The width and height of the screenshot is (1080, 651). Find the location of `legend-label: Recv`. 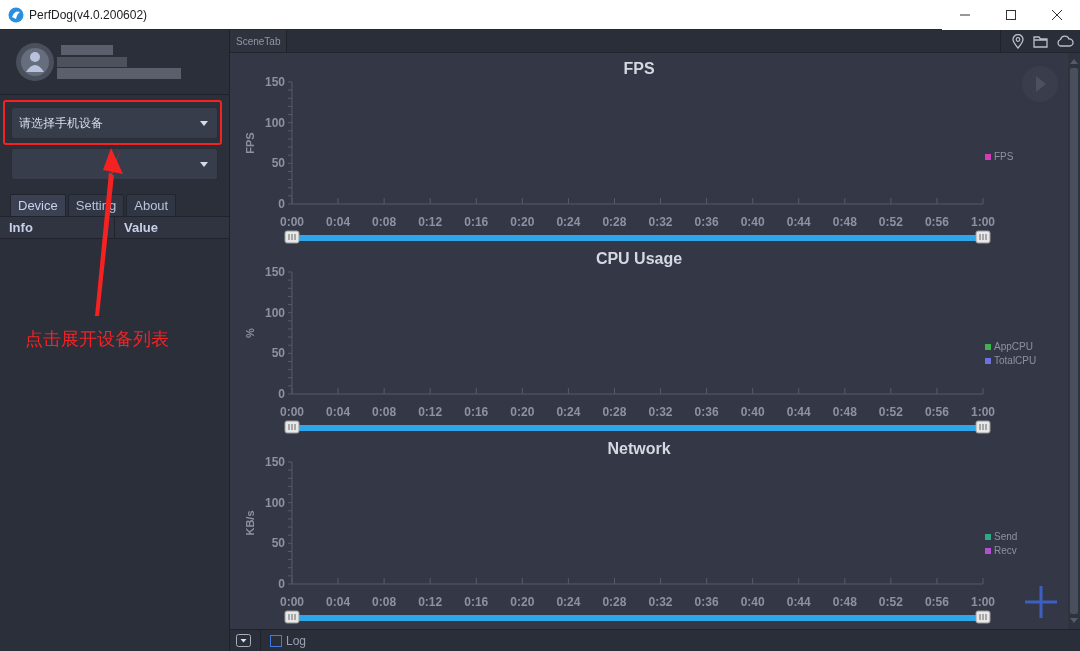

legend-label: Recv is located at coordinates (1005, 550).